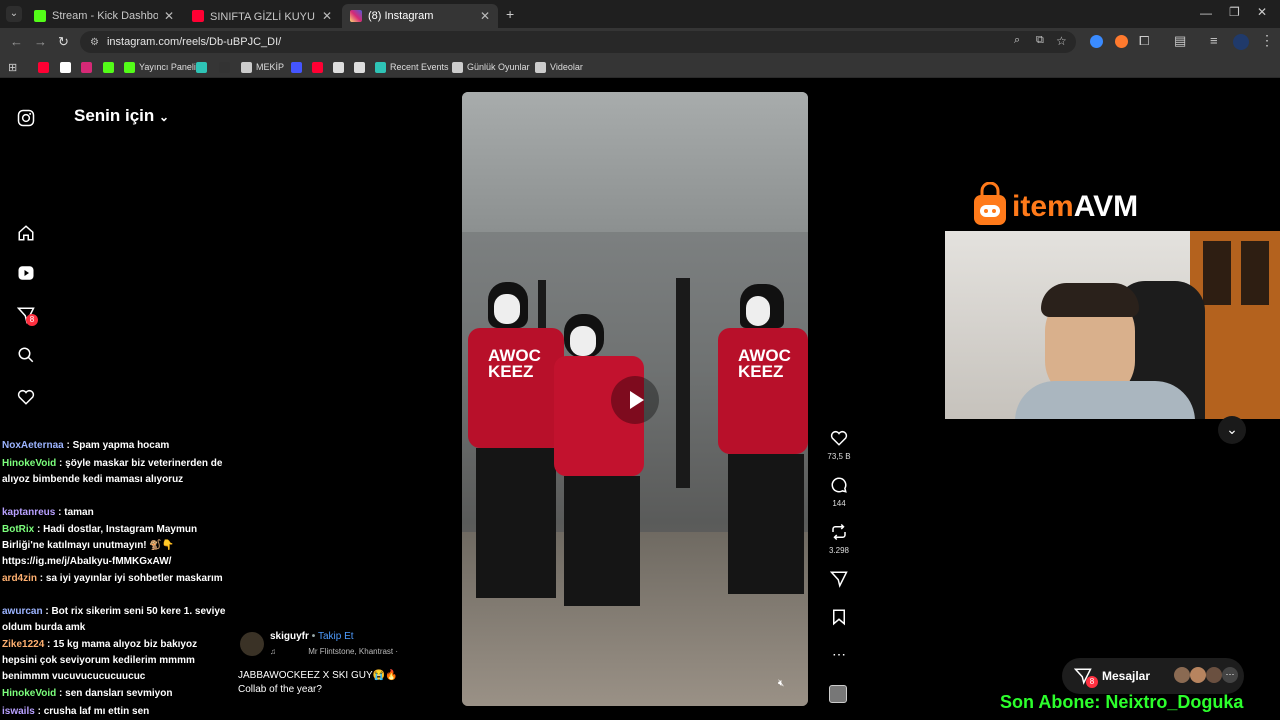 Image resolution: width=1280 pixels, height=720 pixels. Describe the element at coordinates (262, 16) in the screenshot. I see `tab-youtube-video: SINIFTA GİZLİ KUYU BULDUK! 🤔 ✕` at that location.